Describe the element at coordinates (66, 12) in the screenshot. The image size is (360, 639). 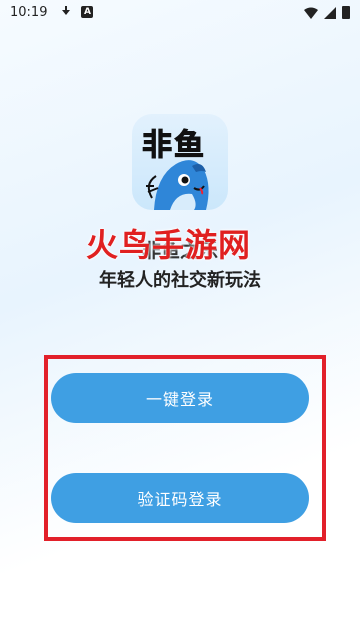
I see `download-icon` at that location.